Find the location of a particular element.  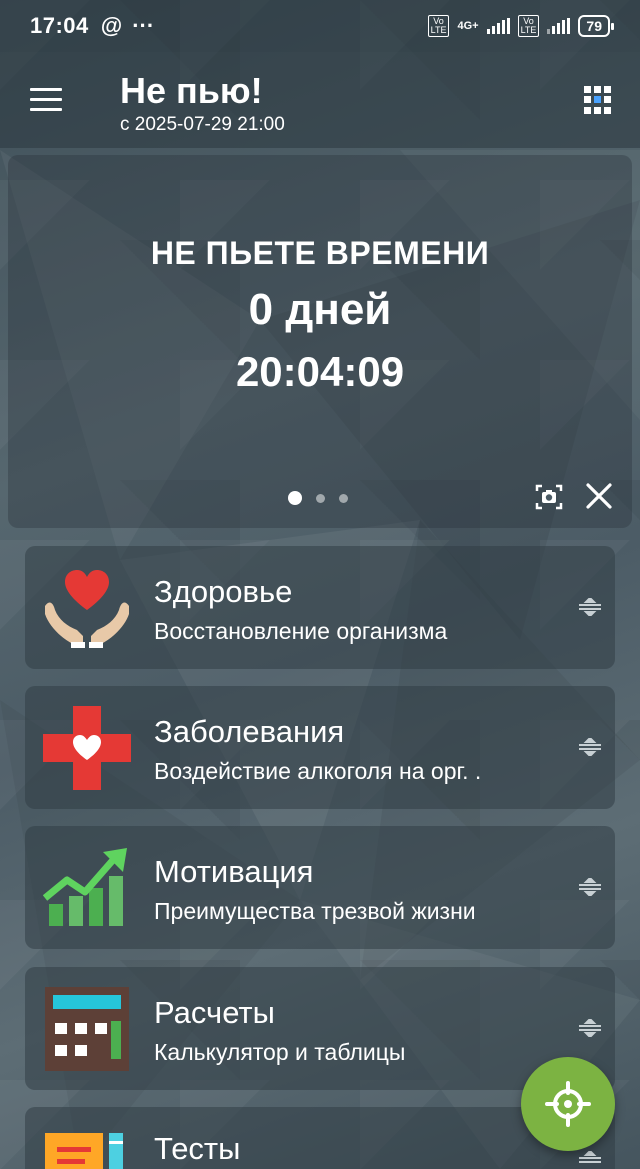

page-indicator is located at coordinates (318, 498).